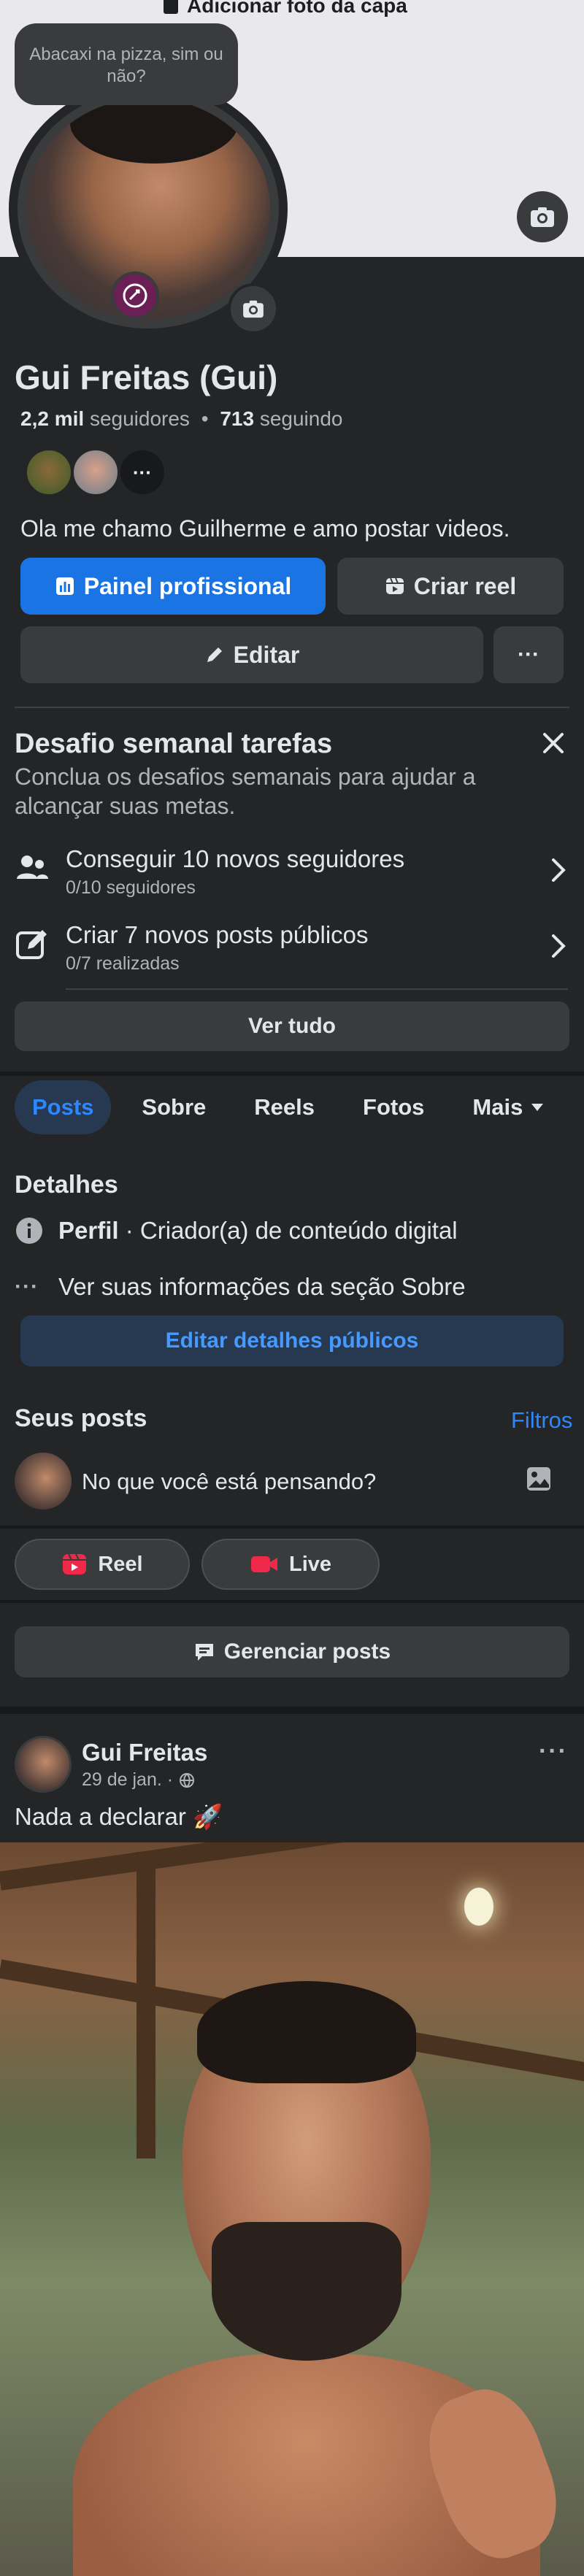 The image size is (584, 2576). I want to click on compose-icon, so click(31, 944).